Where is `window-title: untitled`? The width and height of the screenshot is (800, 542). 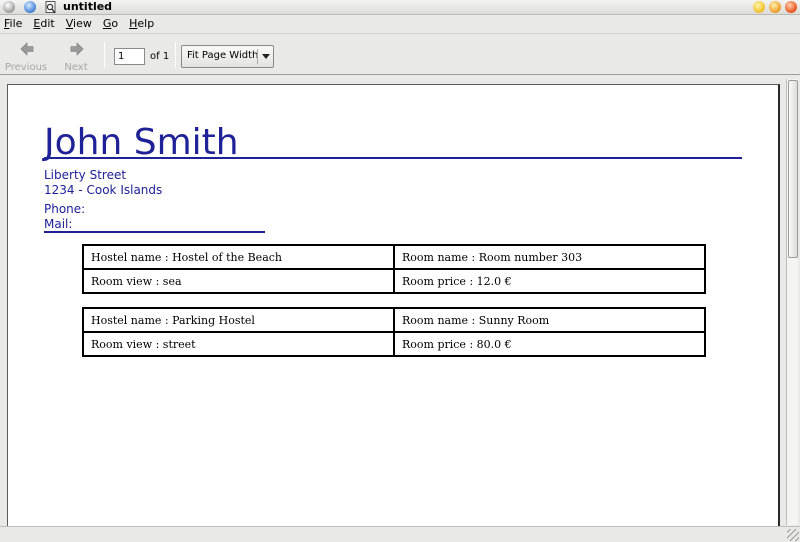
window-title: untitled is located at coordinates (88, 6).